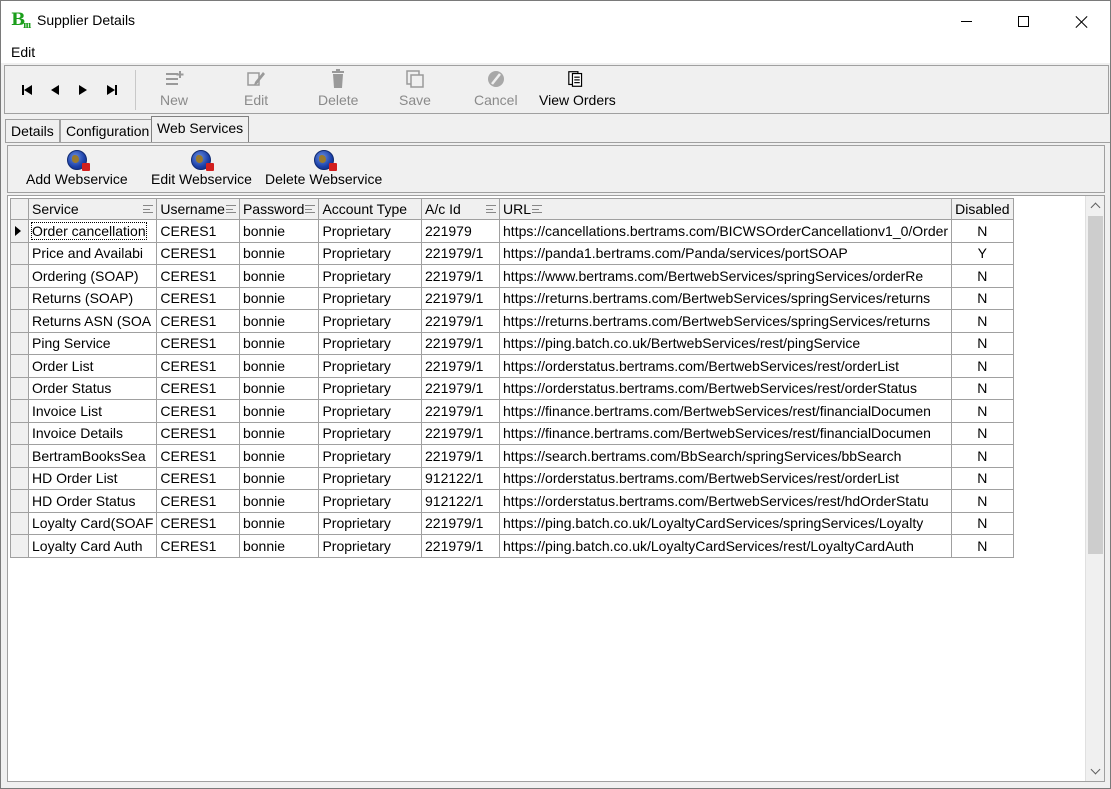 The width and height of the screenshot is (1111, 789). I want to click on new-button: New, so click(174, 90).